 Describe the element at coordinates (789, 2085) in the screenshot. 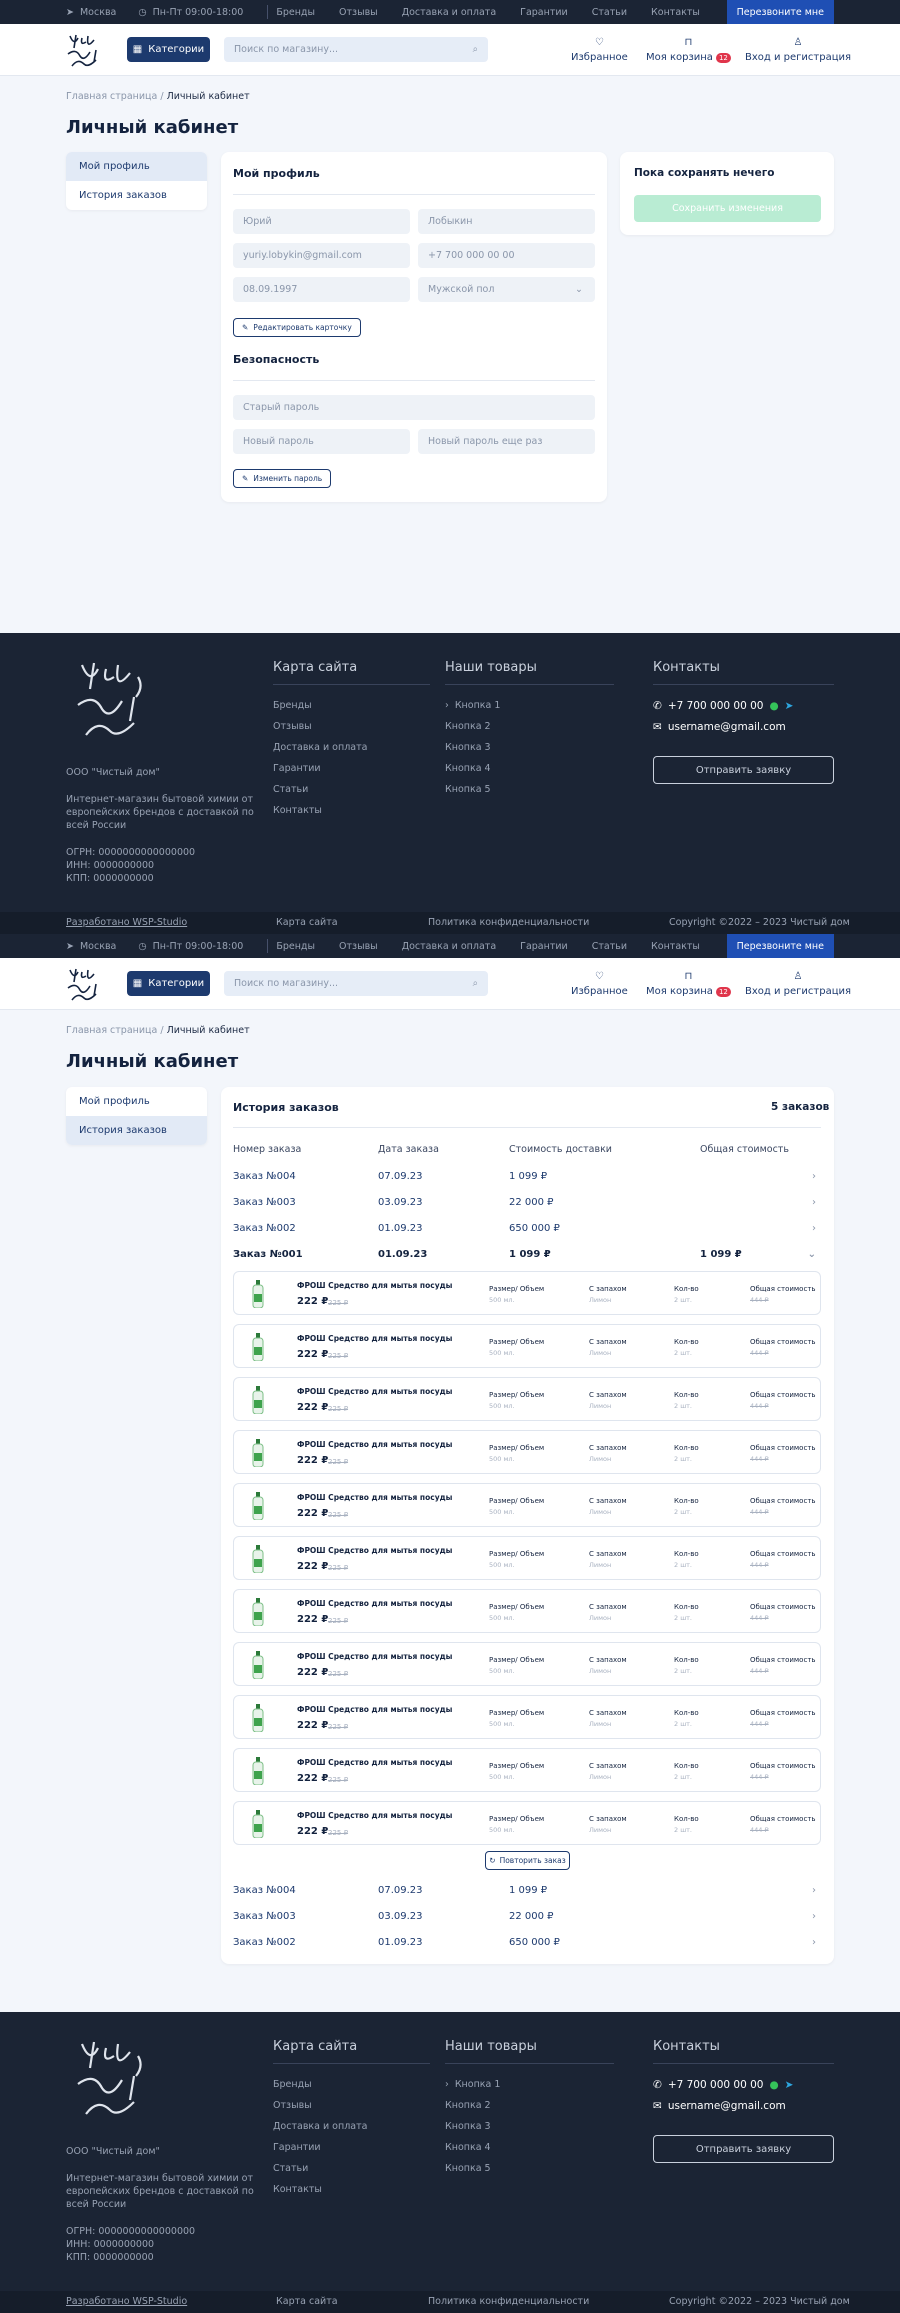

I see `telegram-icon: ➤` at that location.